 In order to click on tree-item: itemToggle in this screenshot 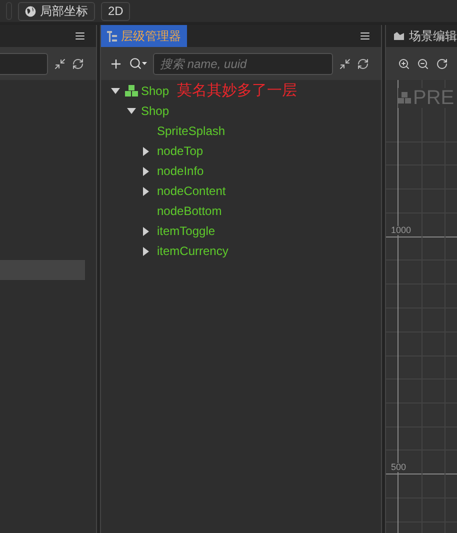, I will do `click(186, 231)`.